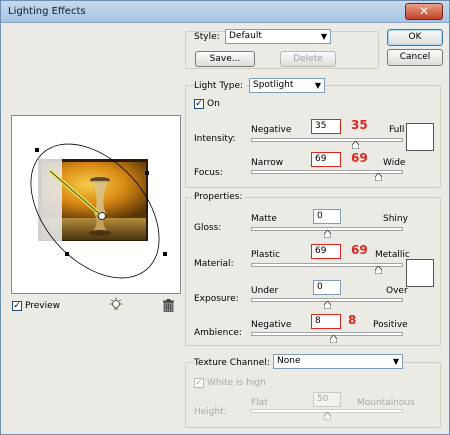  What do you see at coordinates (98, 211) in the screenshot?
I see `preview-image` at bounding box center [98, 211].